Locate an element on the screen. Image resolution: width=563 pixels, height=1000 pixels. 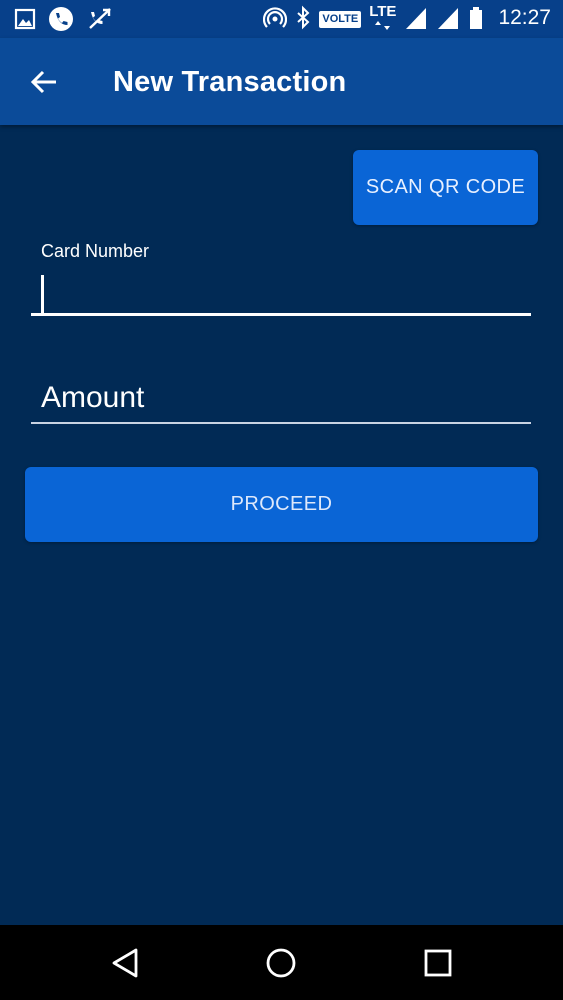
status-bar: VOLTE LTE 12:27 is located at coordinates (281, 19).